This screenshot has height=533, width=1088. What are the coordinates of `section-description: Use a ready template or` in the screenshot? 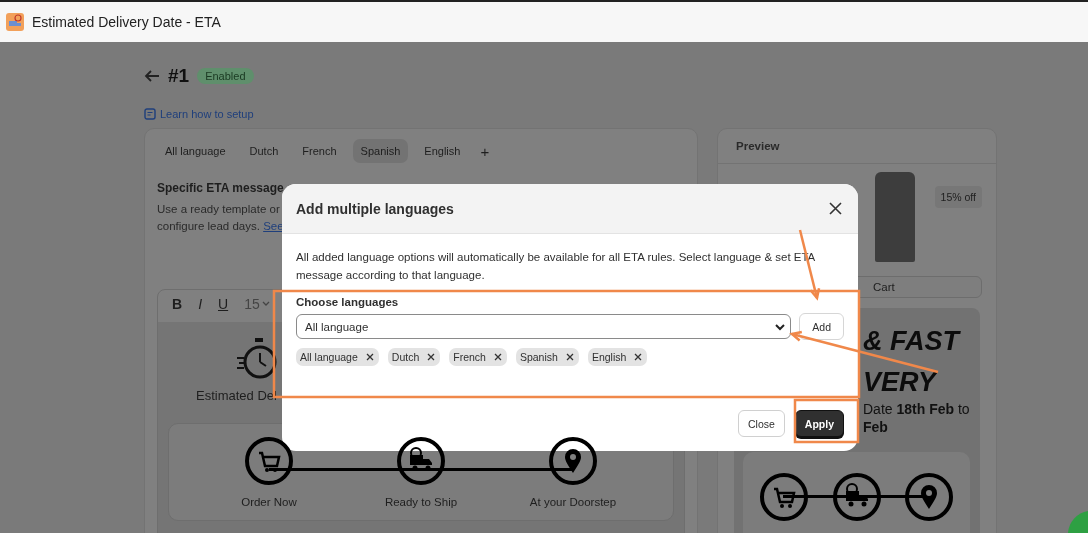 It's located at (218, 209).